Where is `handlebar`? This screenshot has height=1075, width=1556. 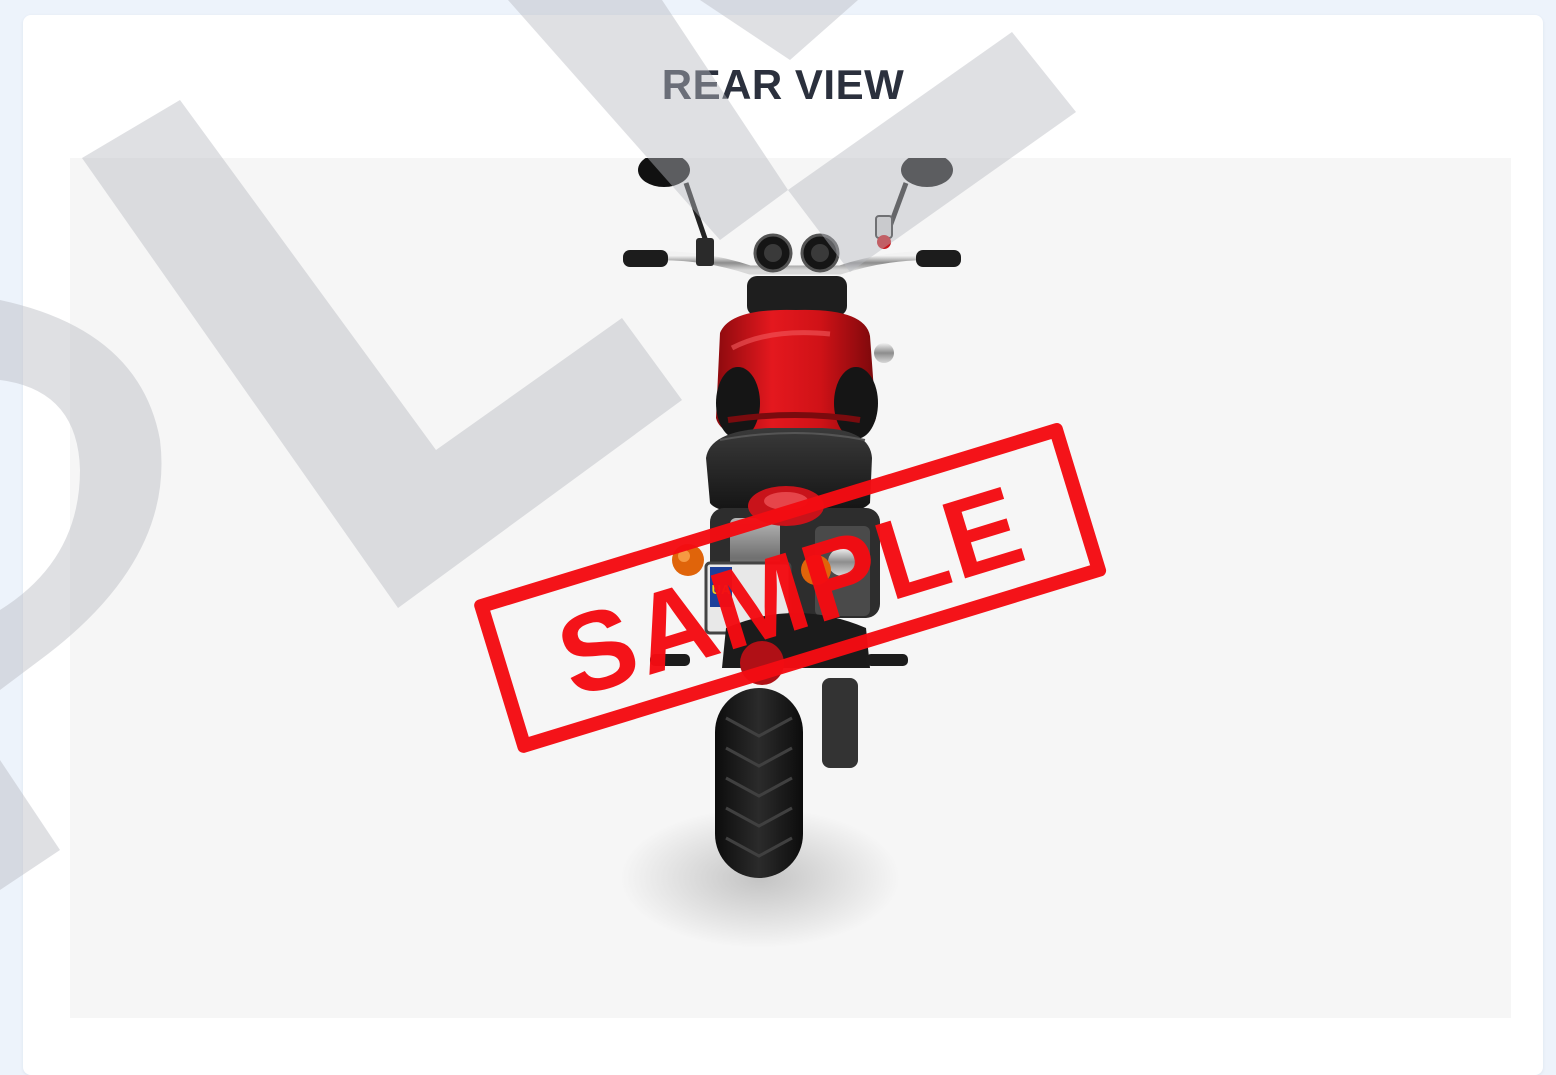 handlebar is located at coordinates (792, 245).